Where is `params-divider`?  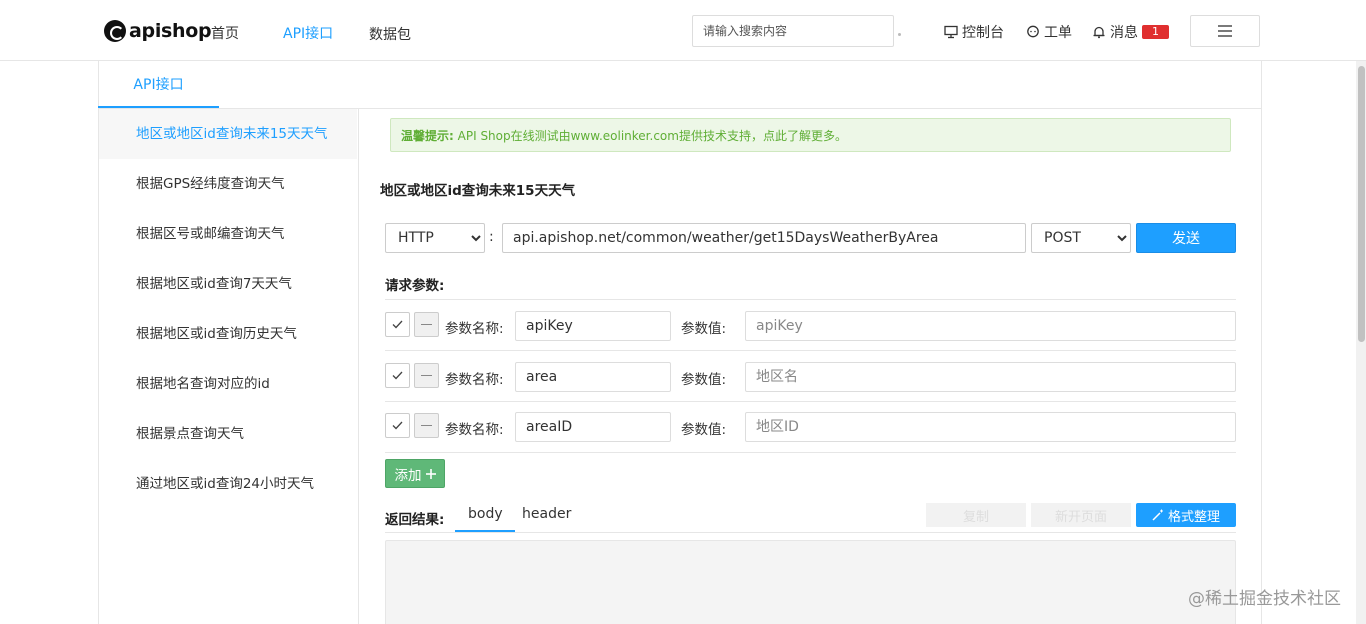 params-divider is located at coordinates (810, 299).